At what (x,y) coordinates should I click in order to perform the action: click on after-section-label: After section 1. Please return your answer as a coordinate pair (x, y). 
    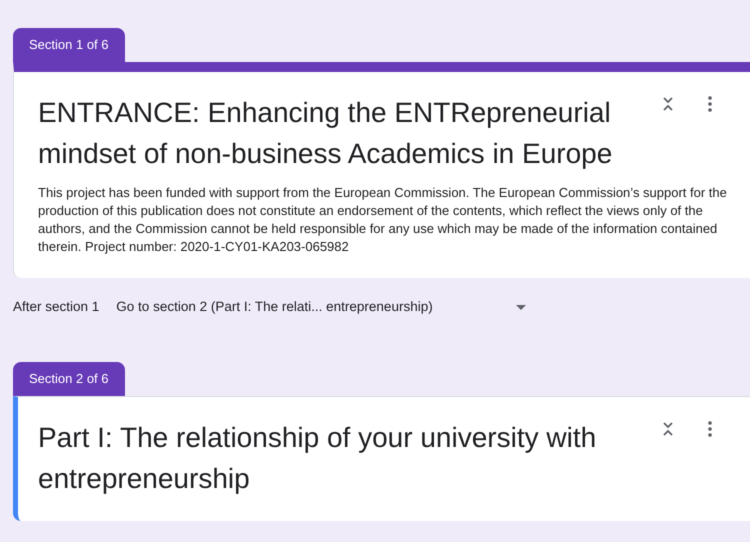
    Looking at the image, I should click on (56, 307).